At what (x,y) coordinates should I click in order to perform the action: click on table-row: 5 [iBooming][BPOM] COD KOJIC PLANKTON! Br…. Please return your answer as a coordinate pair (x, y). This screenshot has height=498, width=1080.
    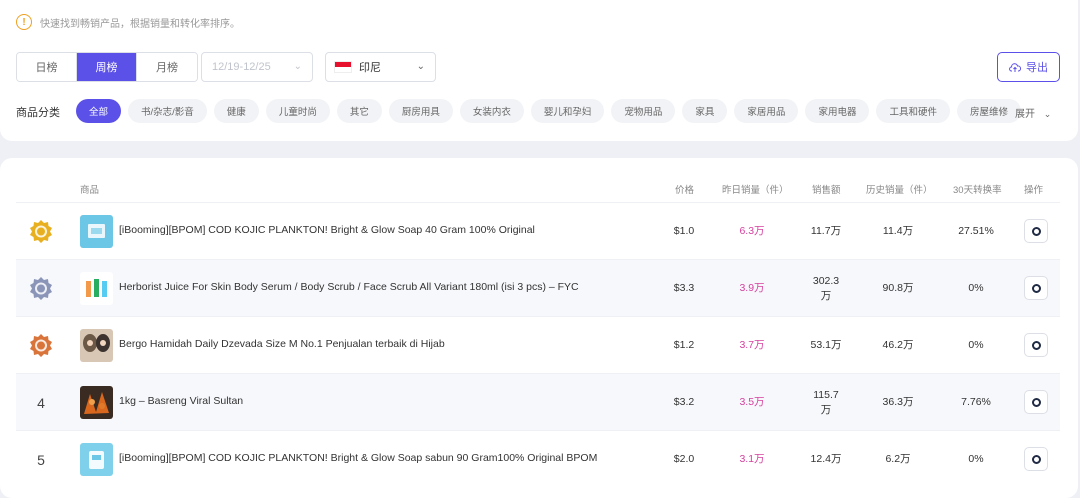
    Looking at the image, I should click on (538, 458).